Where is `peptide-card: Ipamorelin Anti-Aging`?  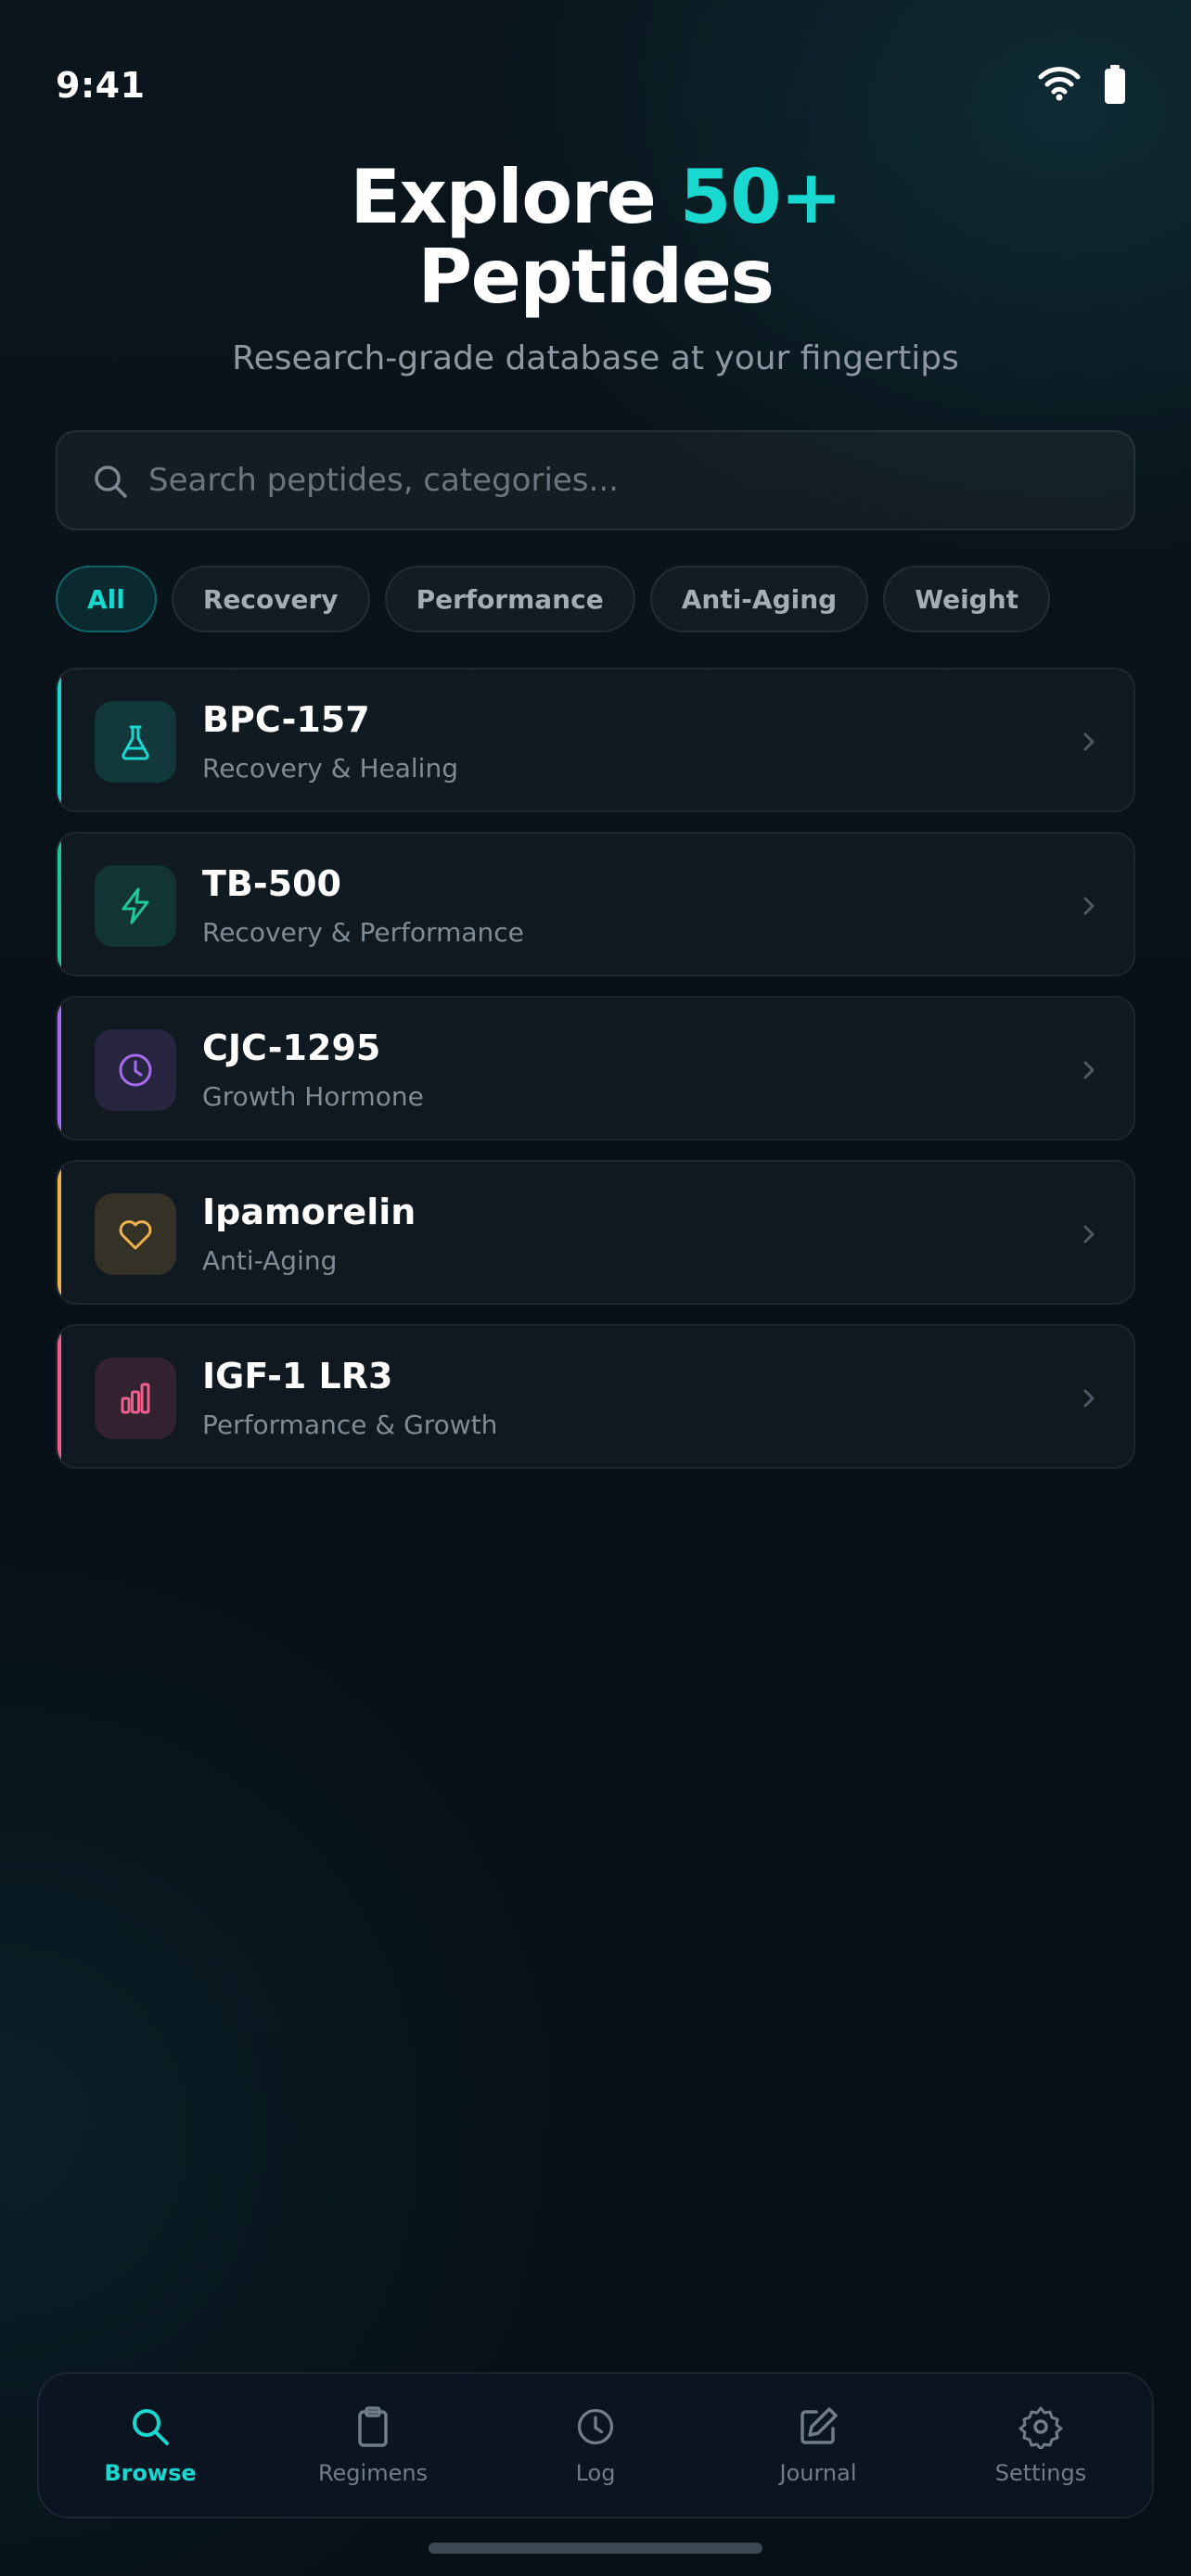
peptide-card: Ipamorelin Anti-Aging is located at coordinates (595, 1232).